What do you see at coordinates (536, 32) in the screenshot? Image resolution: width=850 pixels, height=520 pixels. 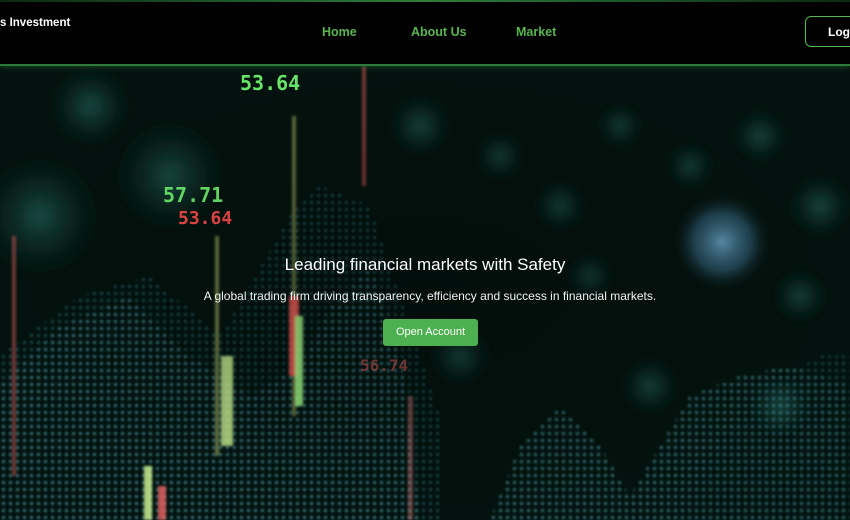 I see `nav-link-market: Market` at bounding box center [536, 32].